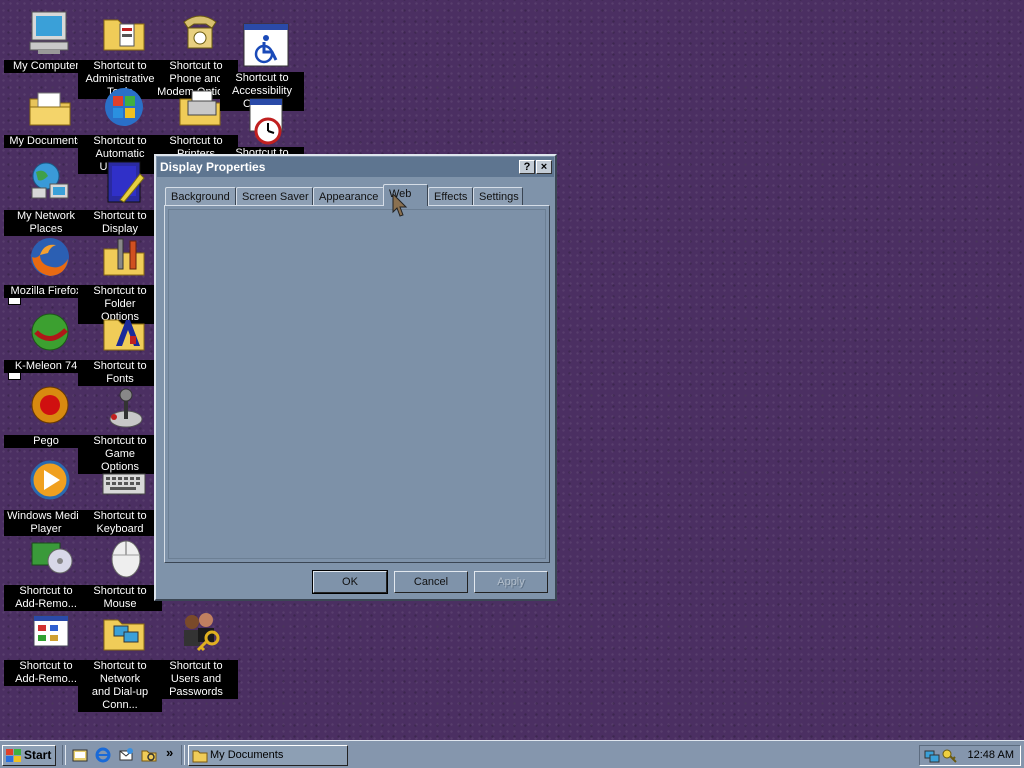  I want to click on desktop-icon-fonts: Shortcut to Fonts, so click(120, 347).